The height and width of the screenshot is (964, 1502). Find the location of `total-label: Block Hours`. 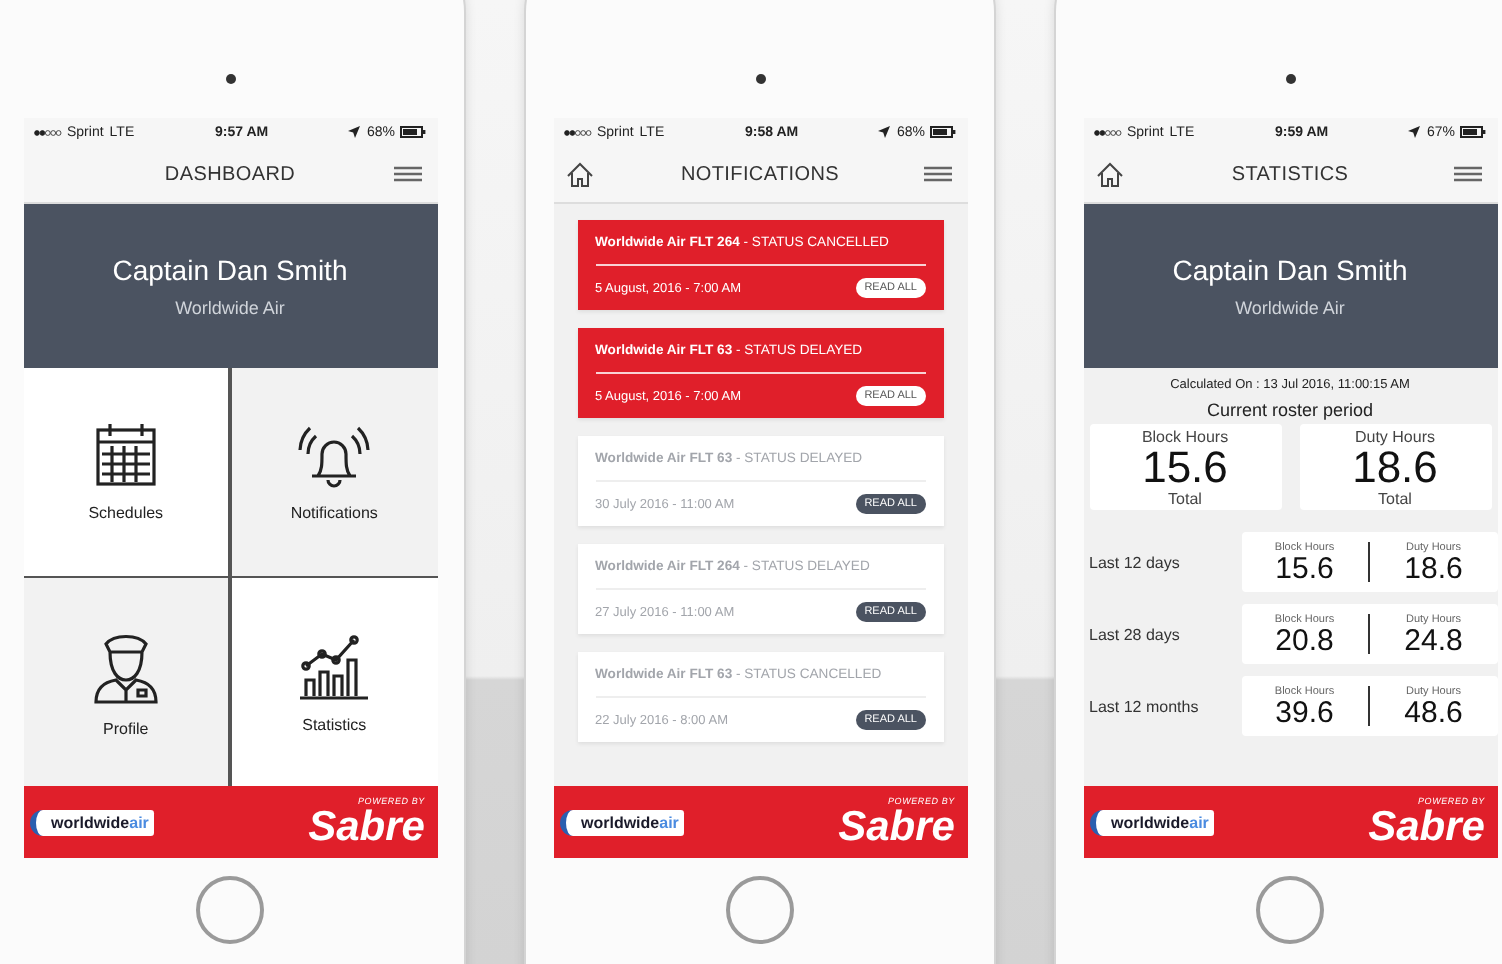

total-label: Block Hours is located at coordinates (1185, 437).